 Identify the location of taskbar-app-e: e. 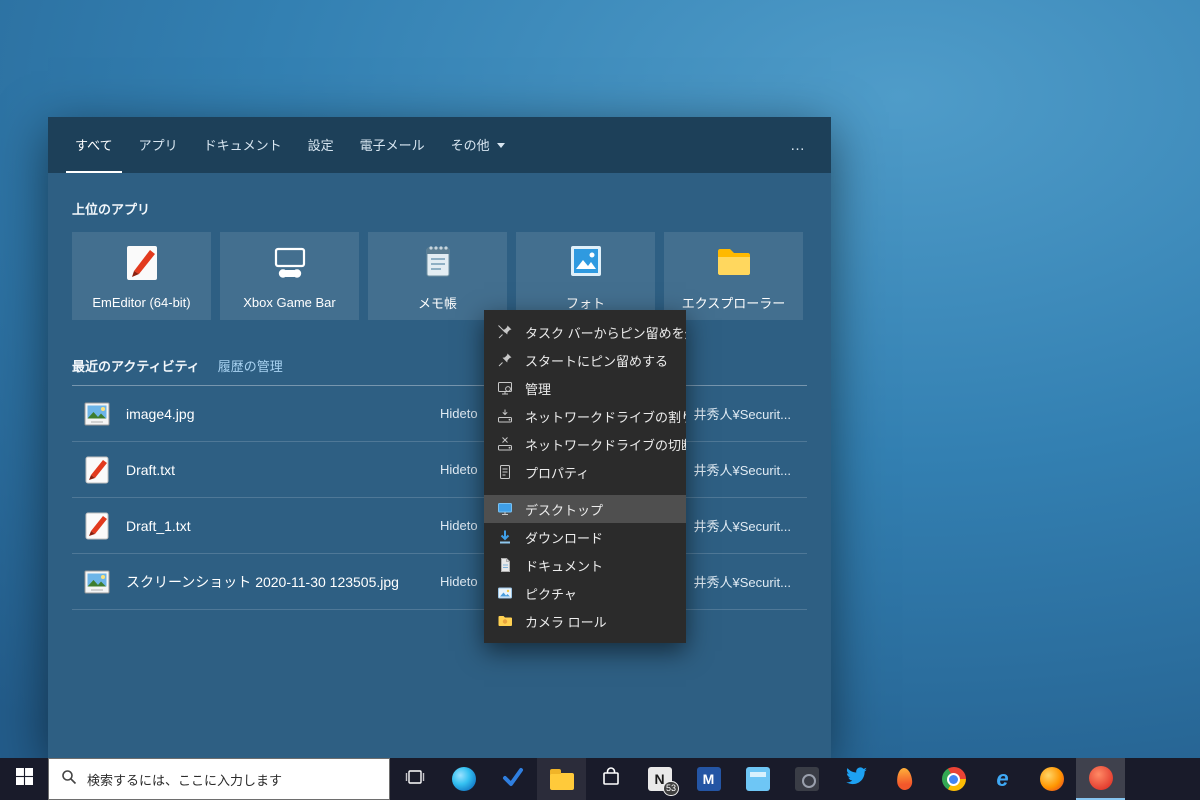
(1002, 779).